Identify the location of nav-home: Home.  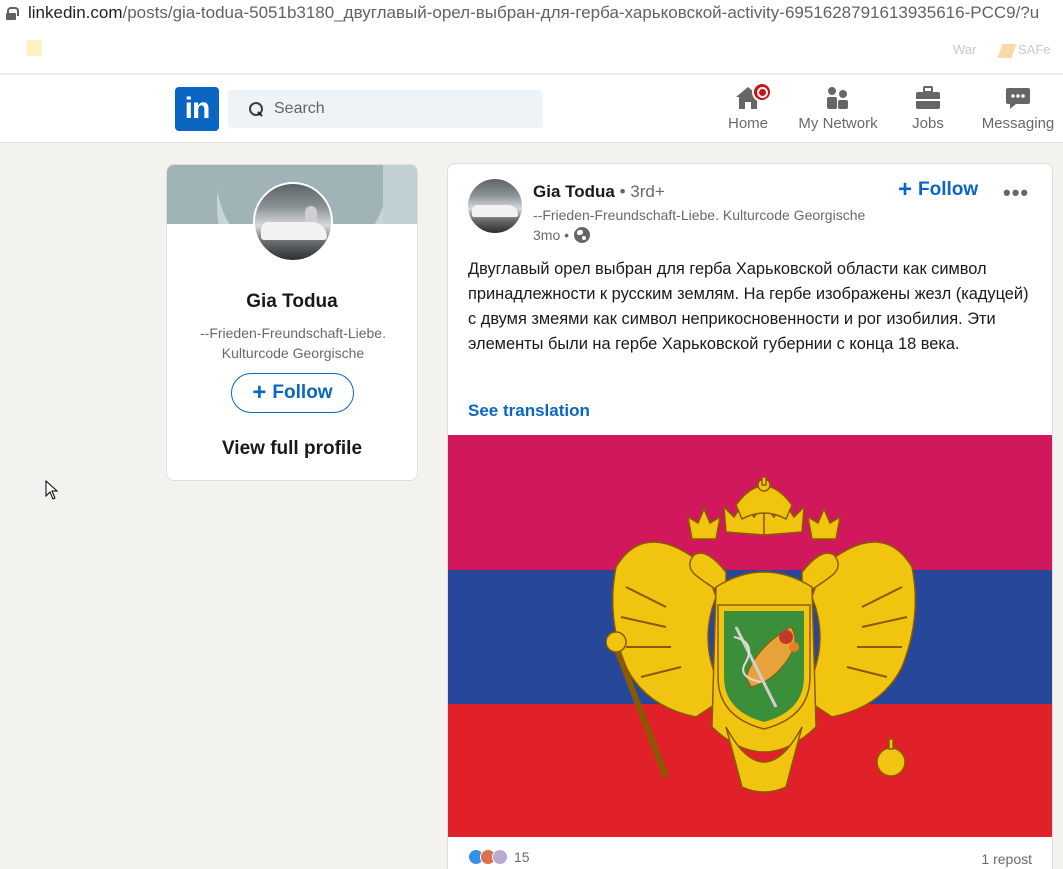
(748, 107).